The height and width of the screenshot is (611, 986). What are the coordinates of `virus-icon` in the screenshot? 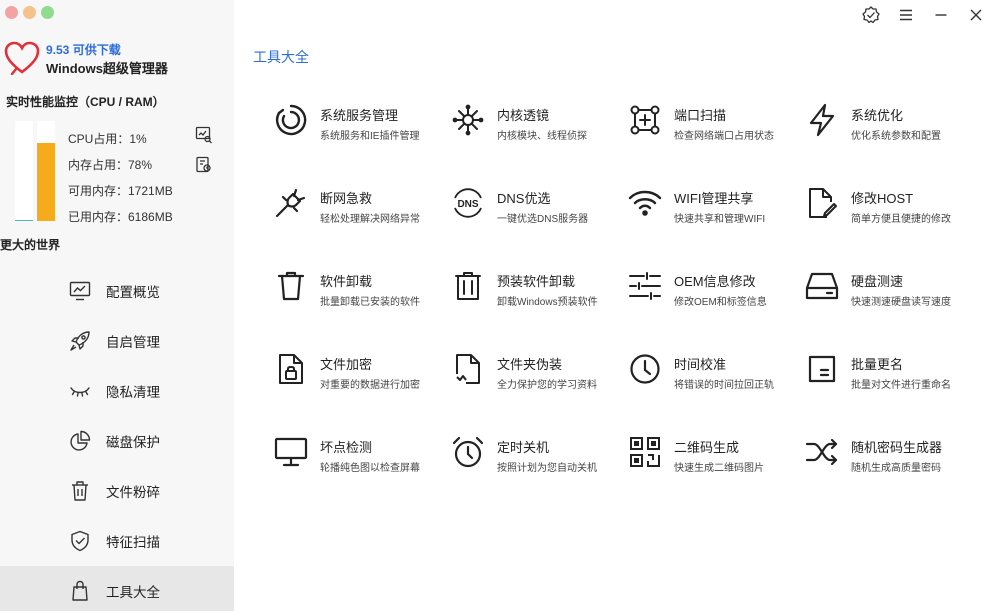 It's located at (468, 120).